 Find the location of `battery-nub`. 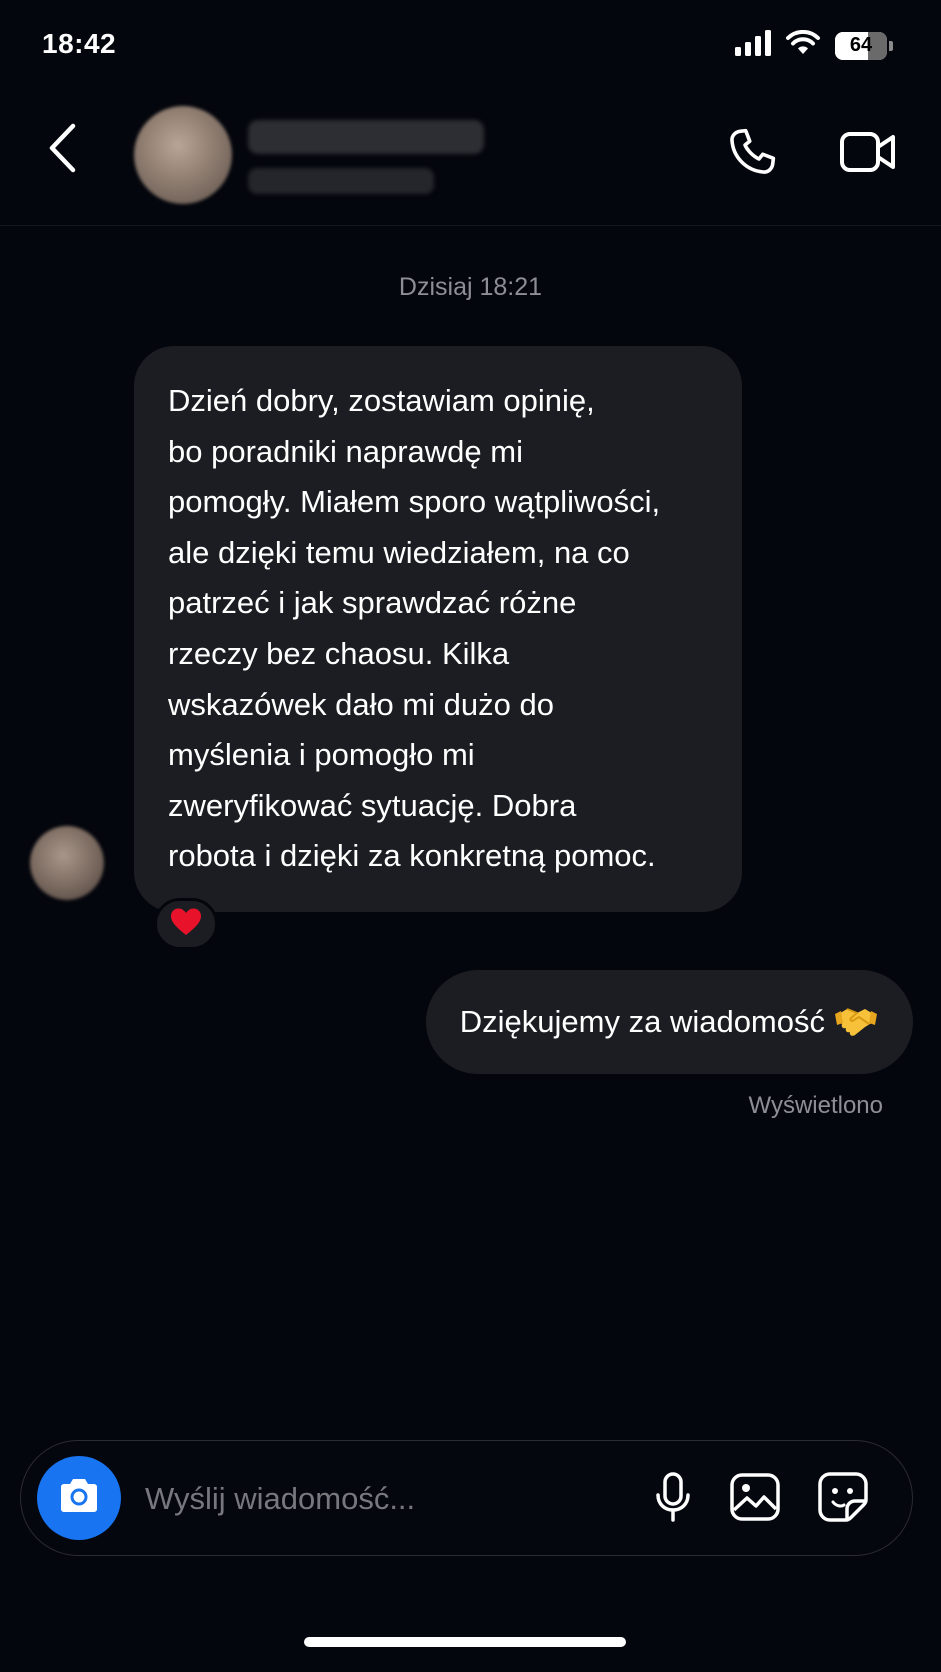

battery-nub is located at coordinates (891, 45).